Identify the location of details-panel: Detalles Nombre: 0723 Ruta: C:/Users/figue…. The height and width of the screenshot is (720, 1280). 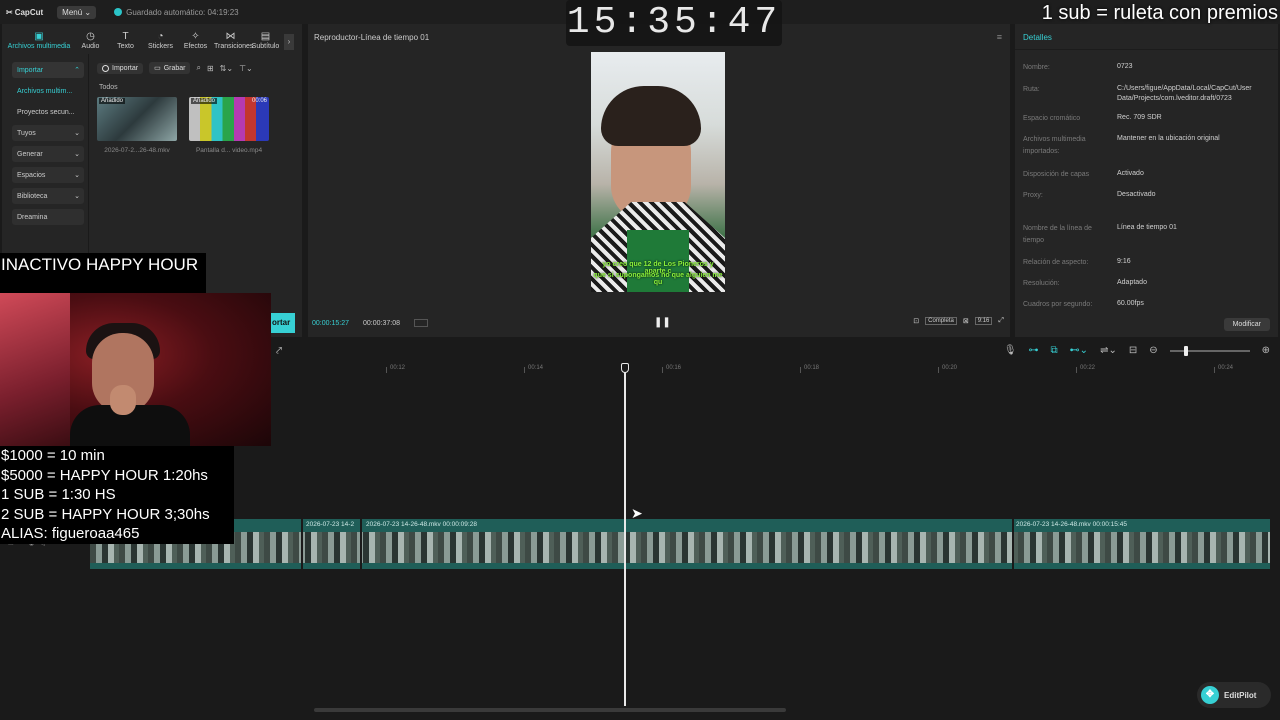
(1146, 180).